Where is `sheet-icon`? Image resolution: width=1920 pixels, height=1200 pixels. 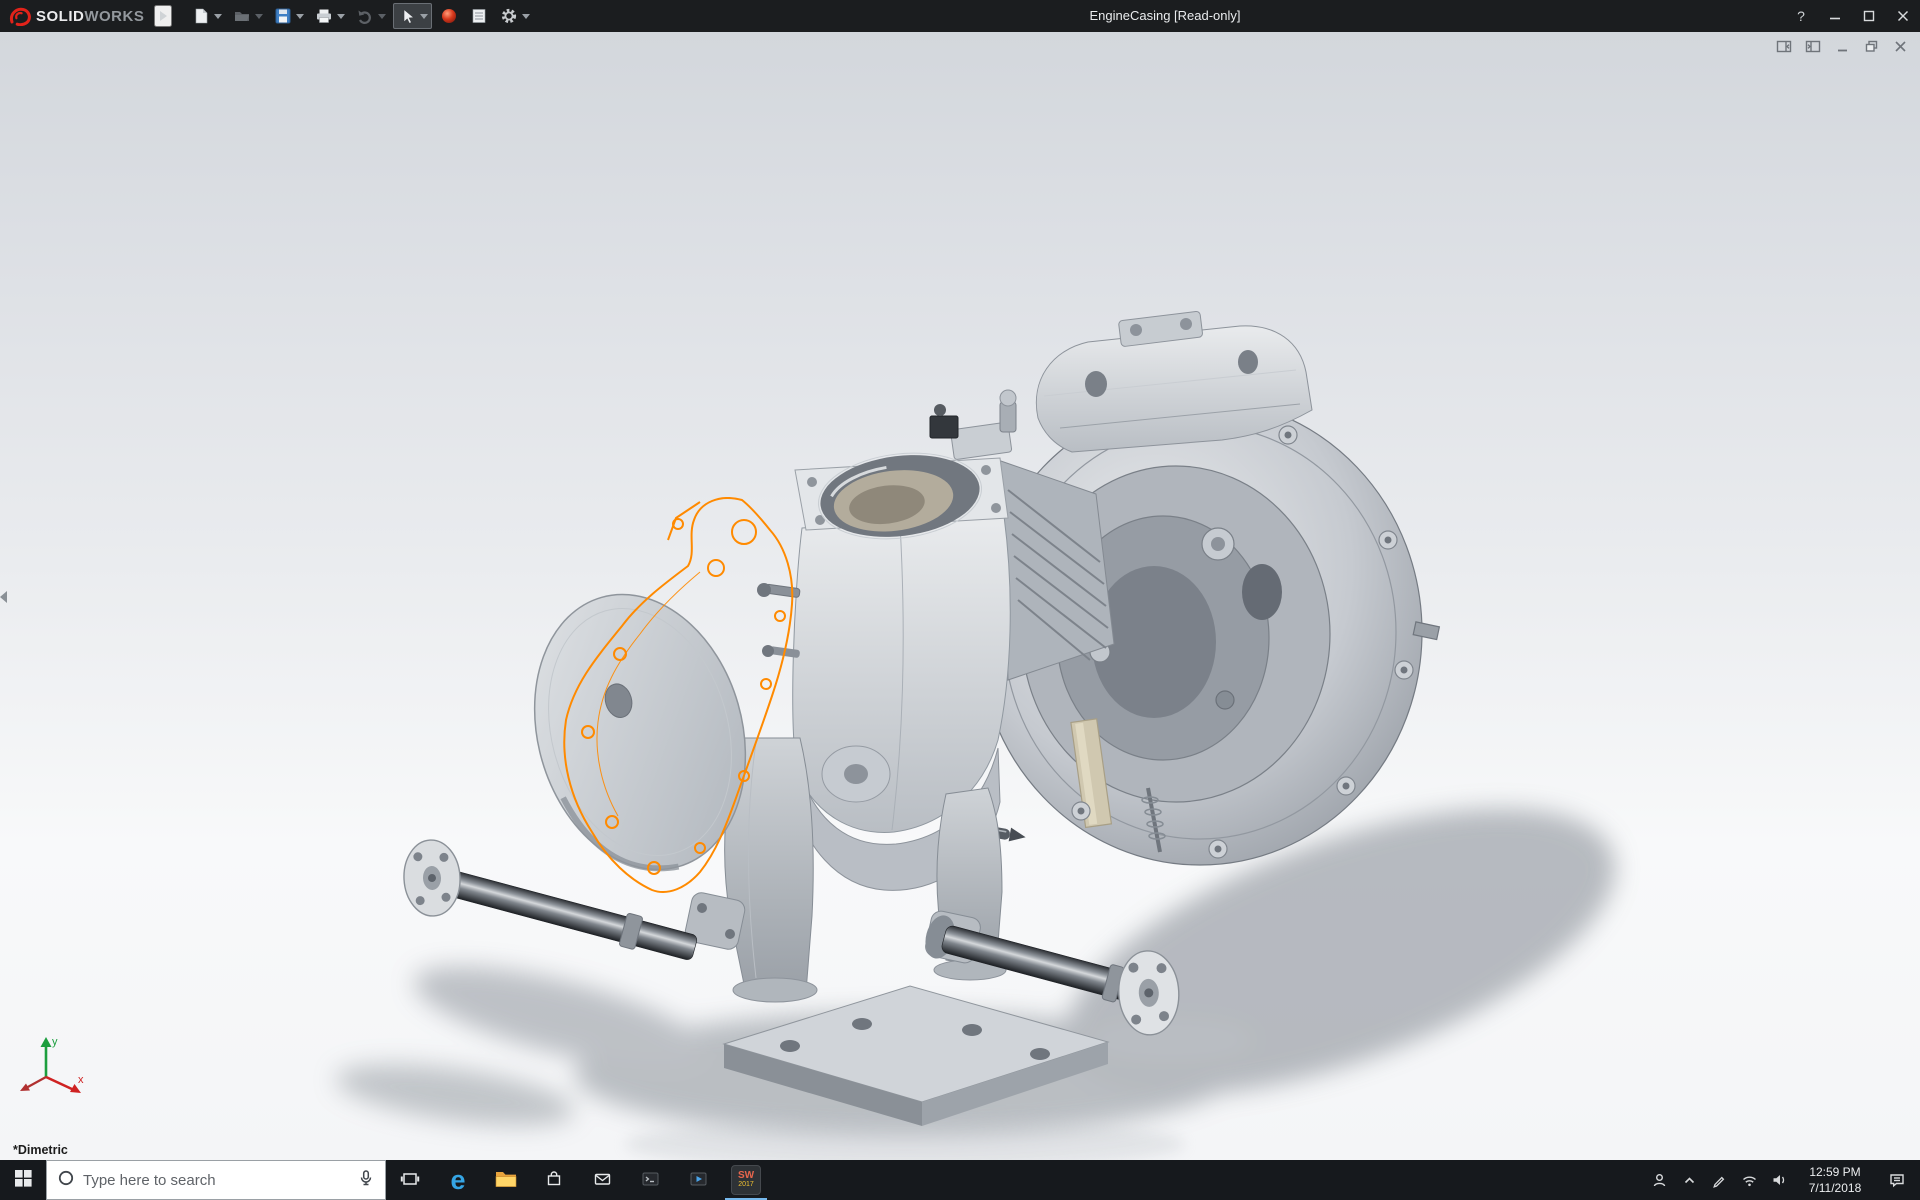
sheet-icon is located at coordinates (479, 16).